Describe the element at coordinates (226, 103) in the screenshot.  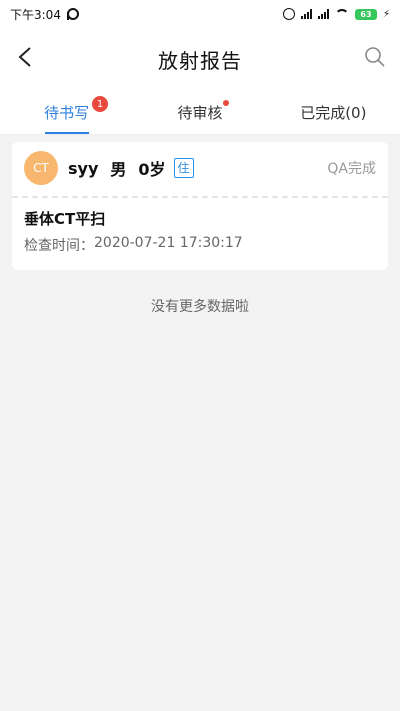
I see `dot-badge` at that location.